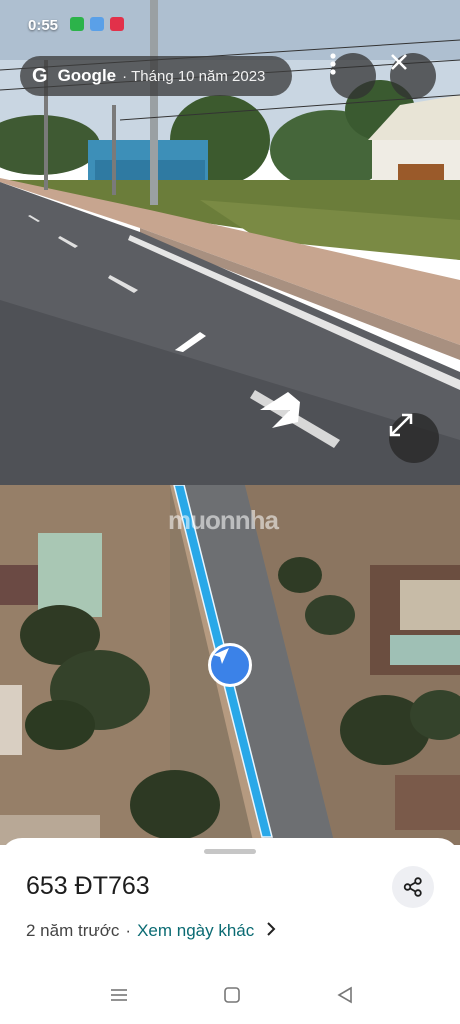  I want to click on status-bar: 0:55, so click(230, 24).